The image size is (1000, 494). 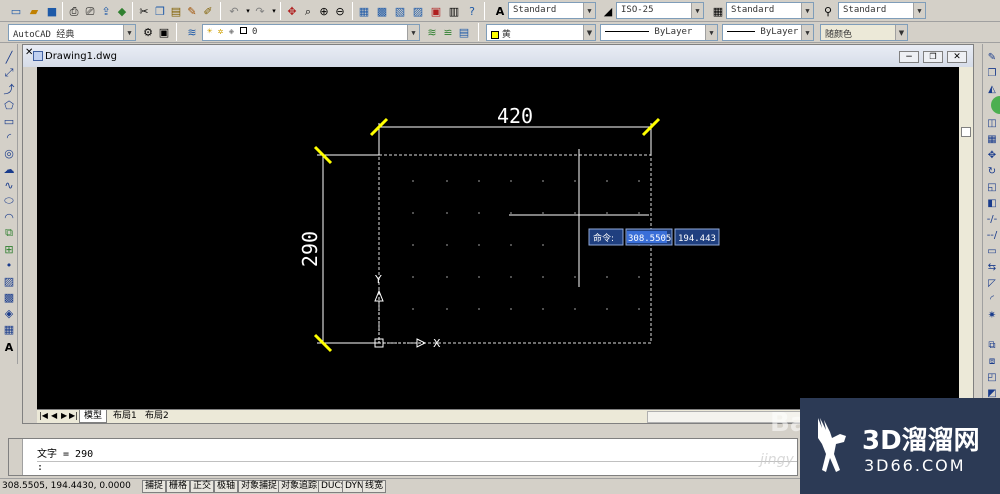 I want to click on layer-previous-icon: ≌, so click(x=448, y=32).